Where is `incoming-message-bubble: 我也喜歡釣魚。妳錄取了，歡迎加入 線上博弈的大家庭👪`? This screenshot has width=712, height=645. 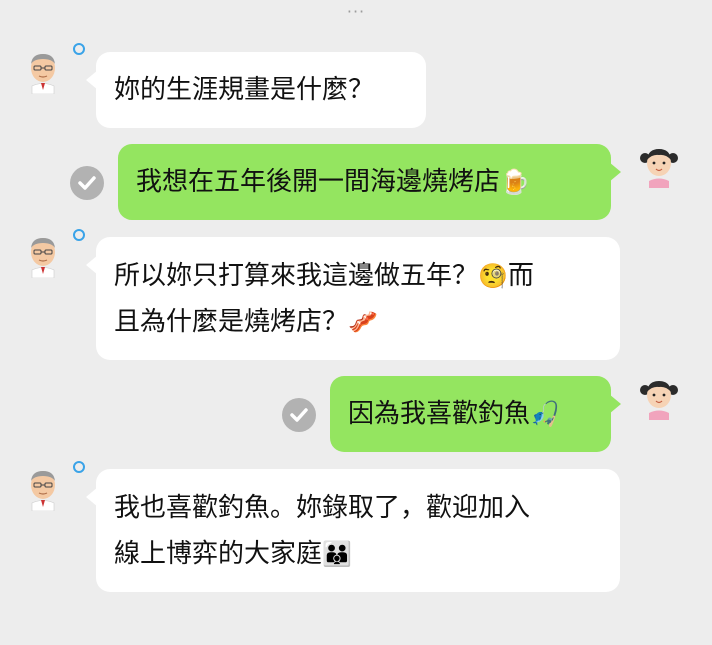 incoming-message-bubble: 我也喜歡釣魚。妳錄取了，歡迎加入 線上博弈的大家庭👪 is located at coordinates (353, 530).